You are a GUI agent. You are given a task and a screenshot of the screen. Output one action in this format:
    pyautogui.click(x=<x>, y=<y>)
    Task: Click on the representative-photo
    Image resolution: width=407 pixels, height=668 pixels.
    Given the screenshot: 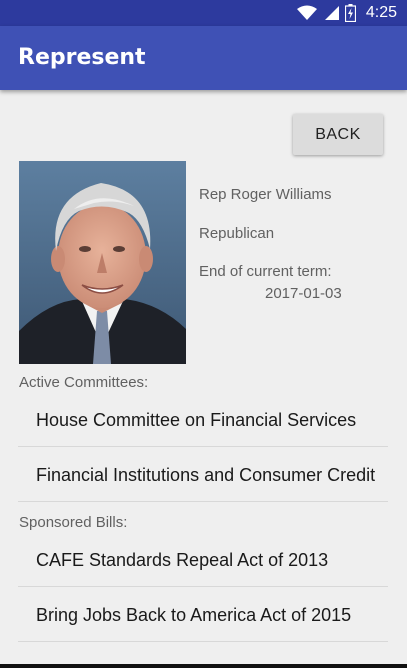 What is the action you would take?
    pyautogui.click(x=102, y=262)
    